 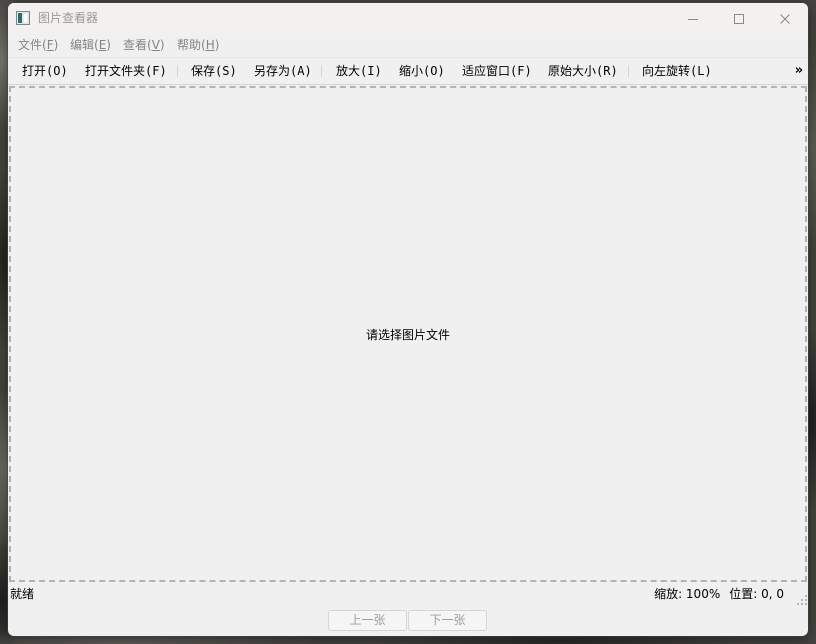 What do you see at coordinates (68, 18) in the screenshot?
I see `window-title: 图片查看器` at bounding box center [68, 18].